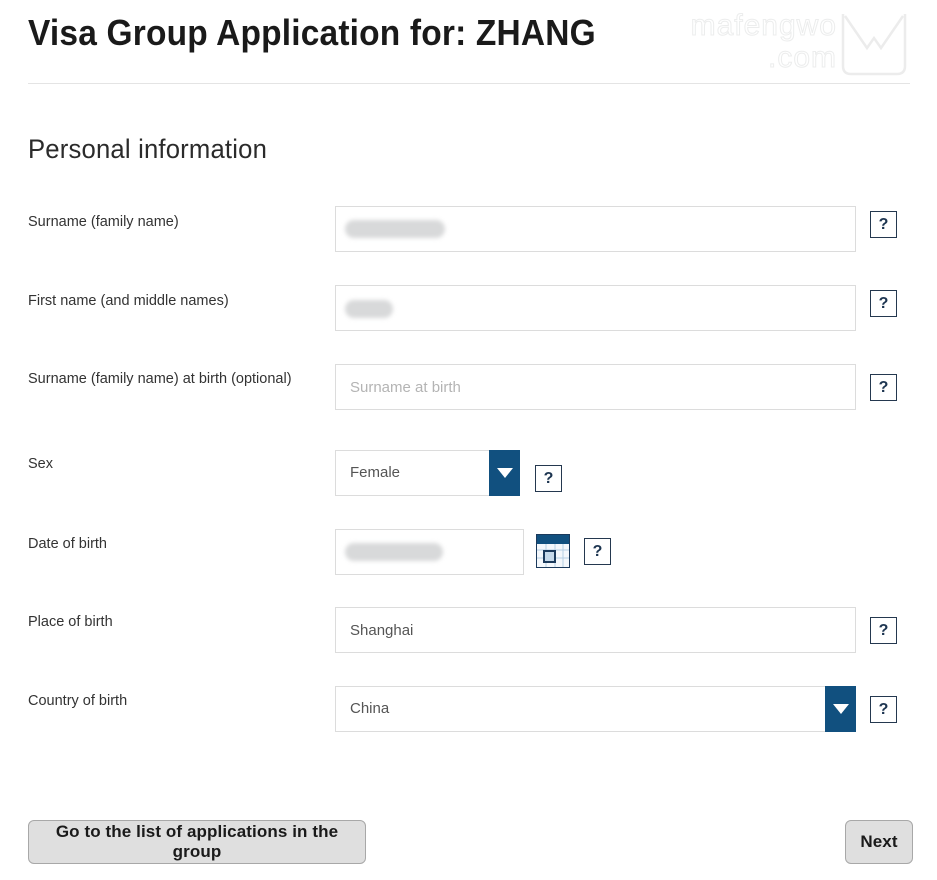 The width and height of the screenshot is (937, 880). Describe the element at coordinates (375, 472) in the screenshot. I see `select-sex-value: Female` at that location.